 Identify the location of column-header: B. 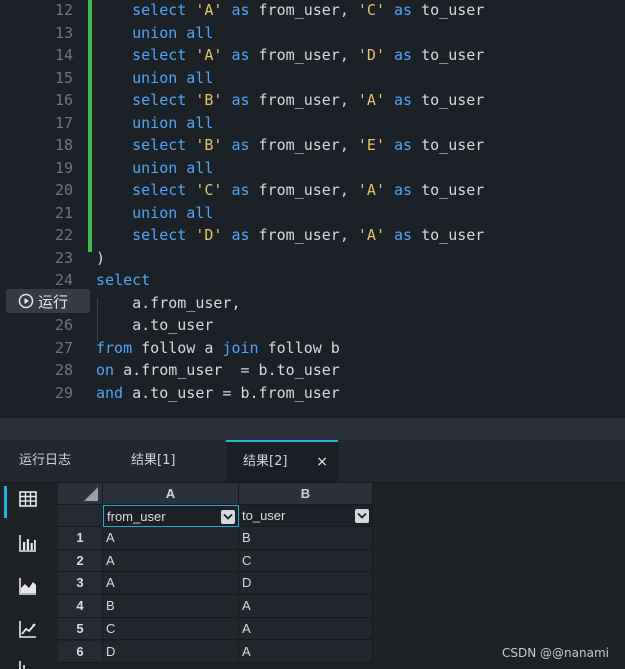
(306, 494).